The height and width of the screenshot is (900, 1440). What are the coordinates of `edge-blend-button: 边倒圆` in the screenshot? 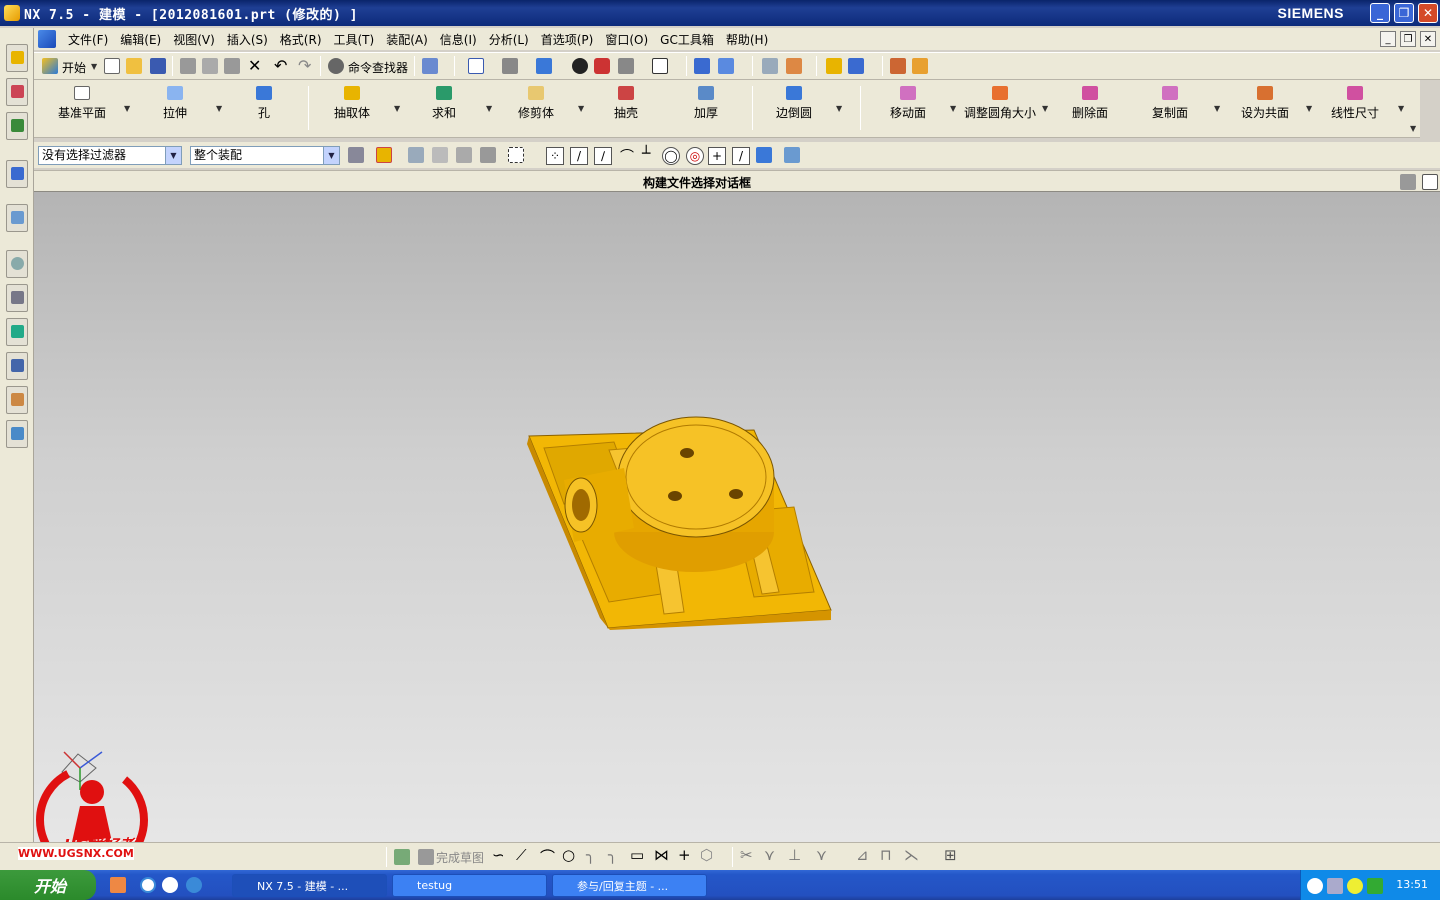 It's located at (794, 105).